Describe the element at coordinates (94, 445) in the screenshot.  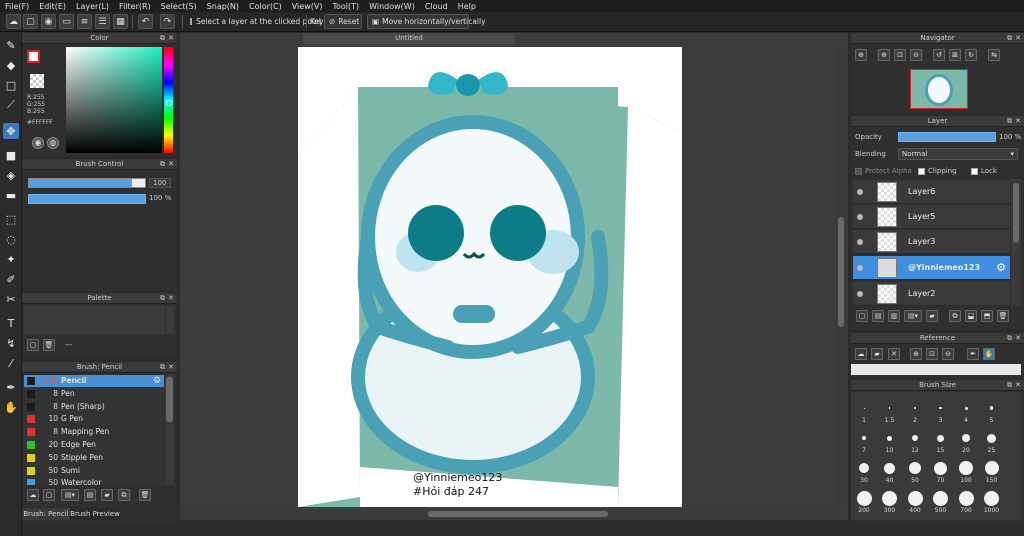
I see `brush-list-item: 20 Edge Pen` at that location.